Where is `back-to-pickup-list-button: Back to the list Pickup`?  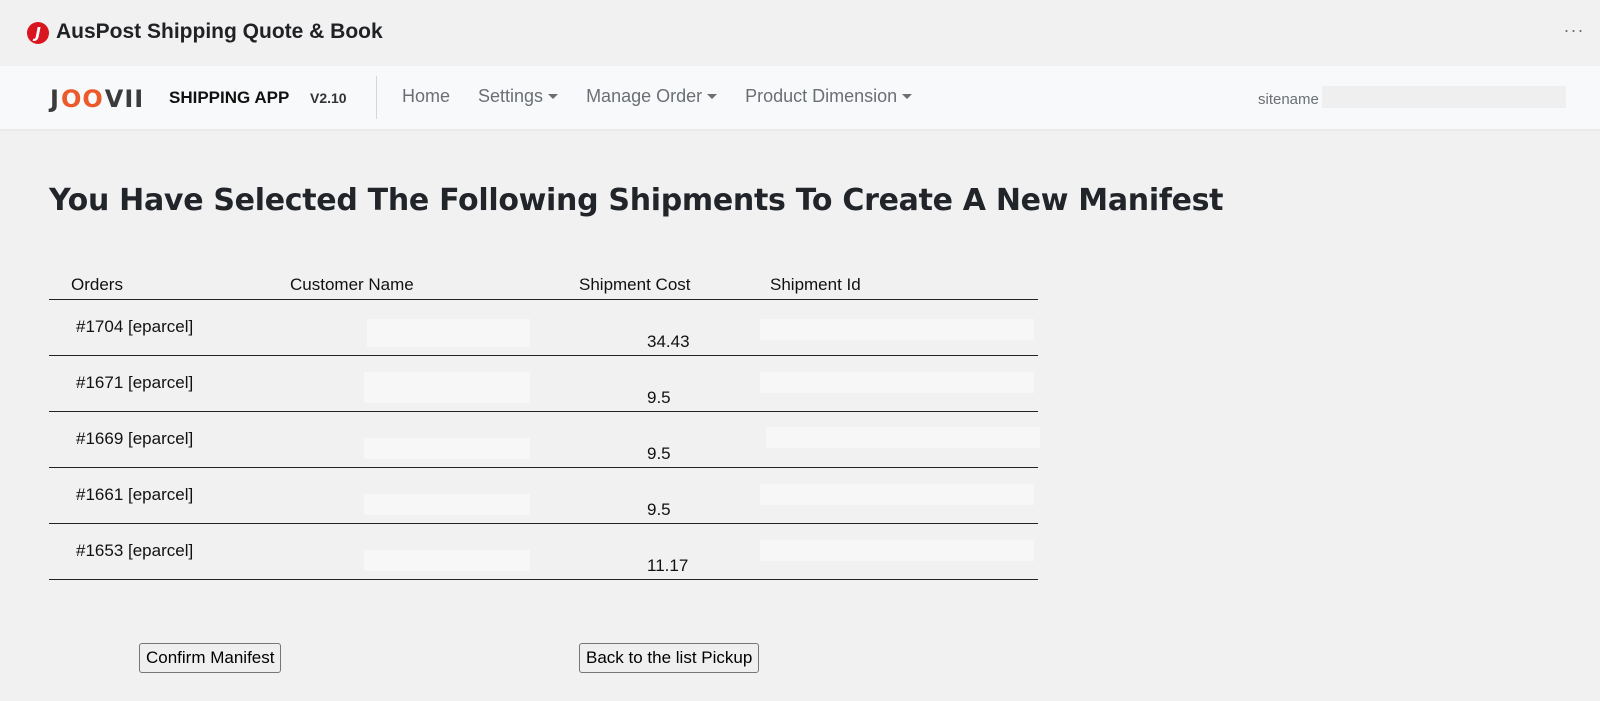
back-to-pickup-list-button: Back to the list Pickup is located at coordinates (669, 658).